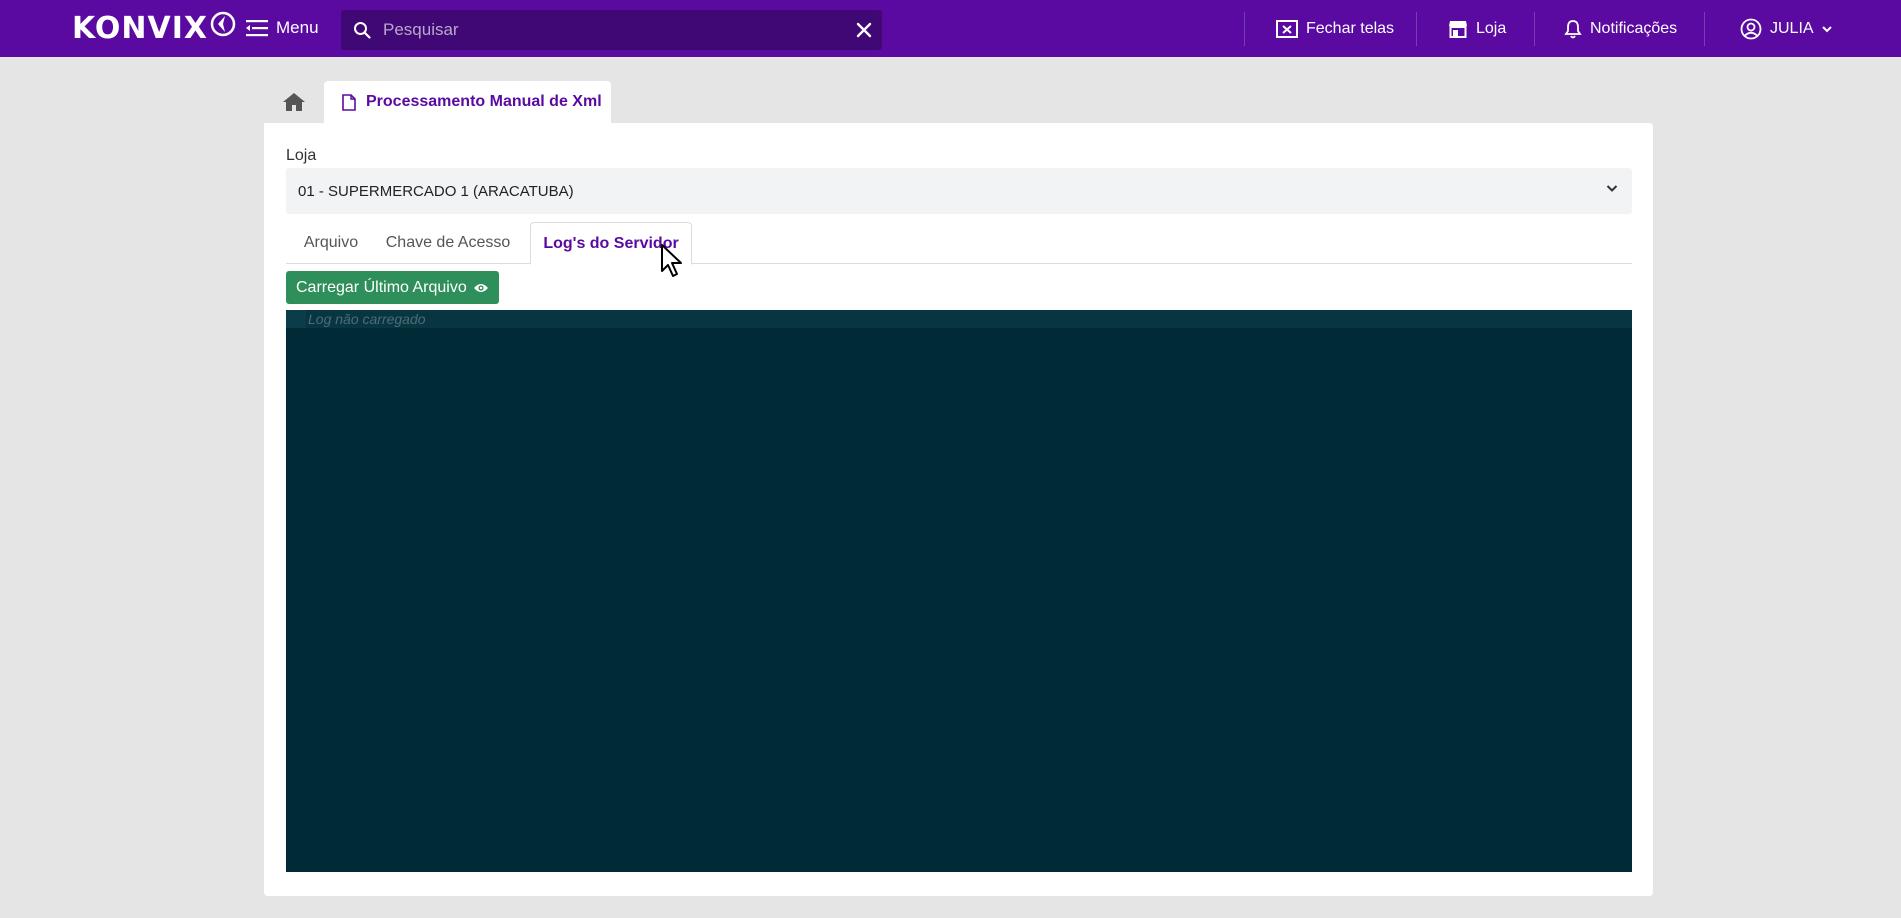  I want to click on store-select: 01 - SUPERMERCADO 1 (ARACATUBA), so click(959, 191).